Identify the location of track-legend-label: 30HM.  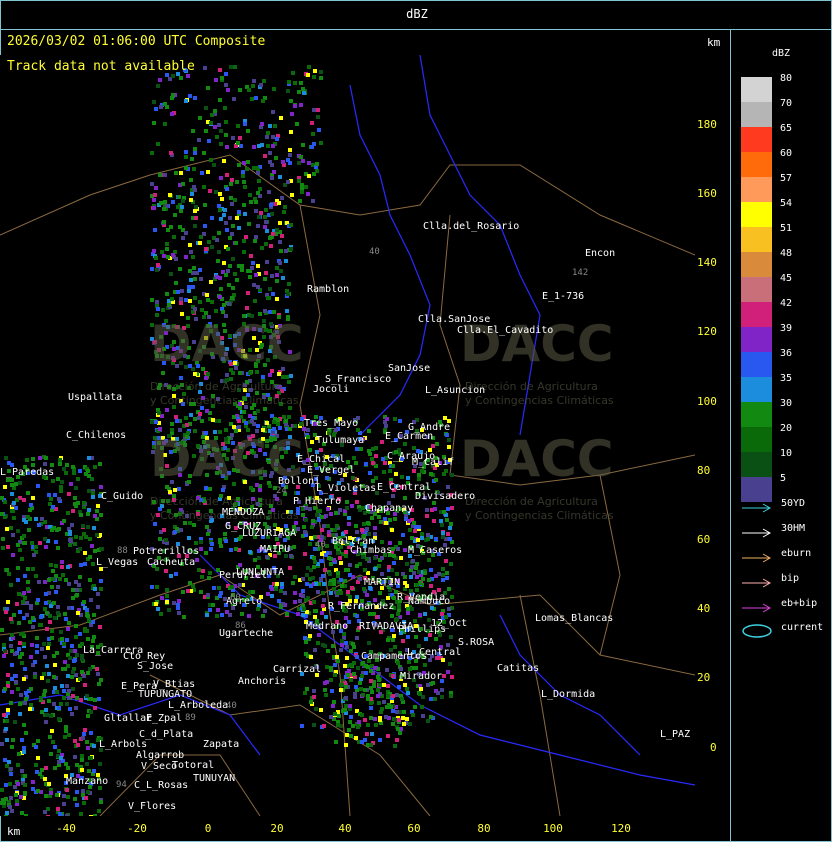
(793, 528).